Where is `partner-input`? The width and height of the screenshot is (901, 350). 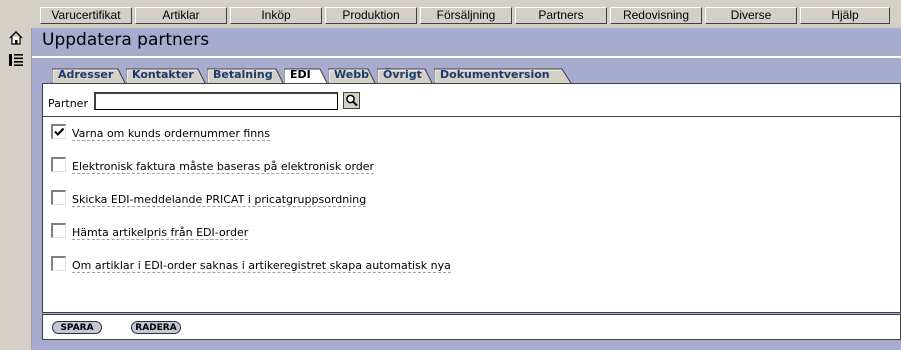
partner-input is located at coordinates (216, 101).